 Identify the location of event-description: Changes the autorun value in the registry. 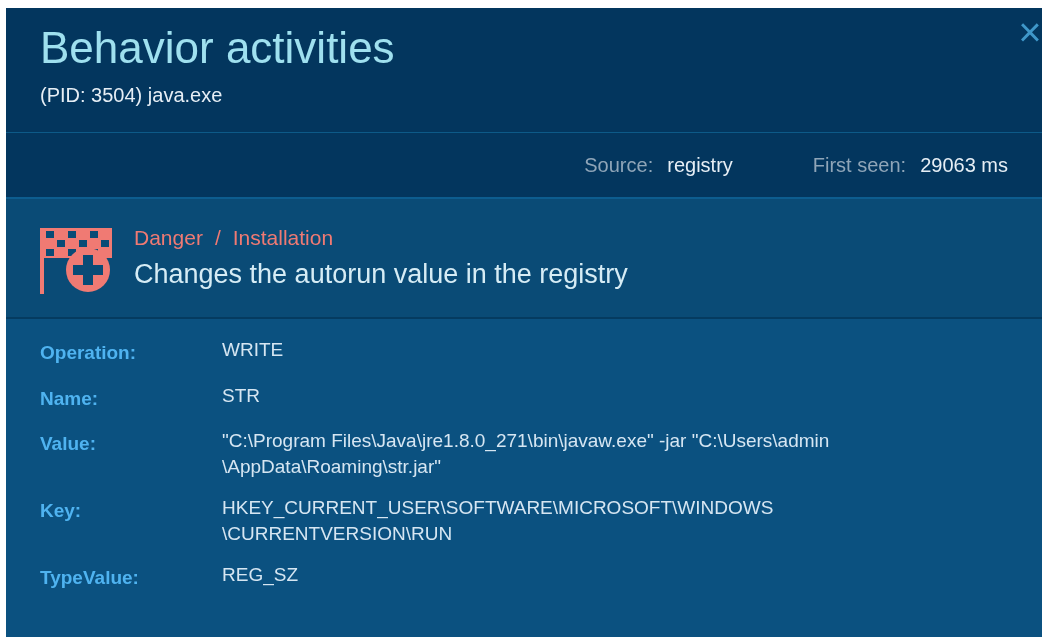
(381, 274).